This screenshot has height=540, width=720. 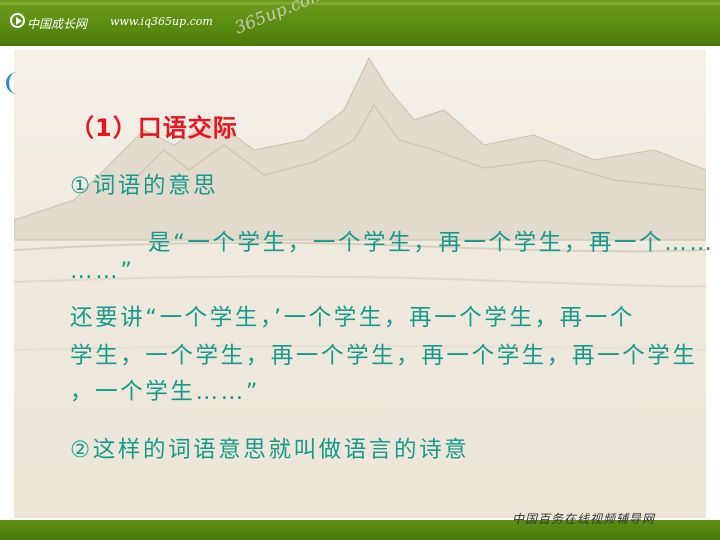 I want to click on site-name: 中国成长网, so click(x=57, y=24).